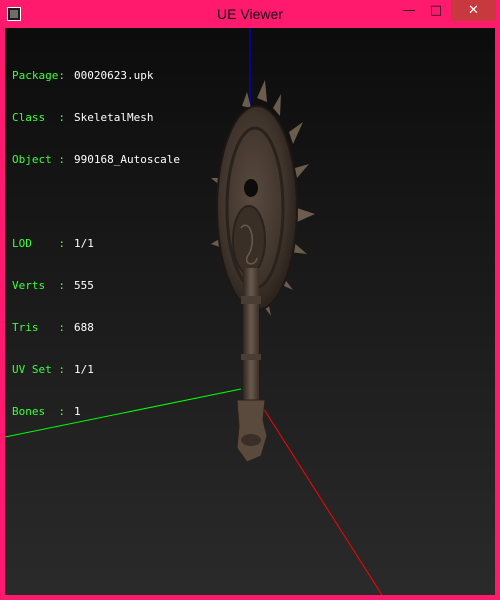 The height and width of the screenshot is (600, 500). I want to click on lod-label: LOD :, so click(38, 243).